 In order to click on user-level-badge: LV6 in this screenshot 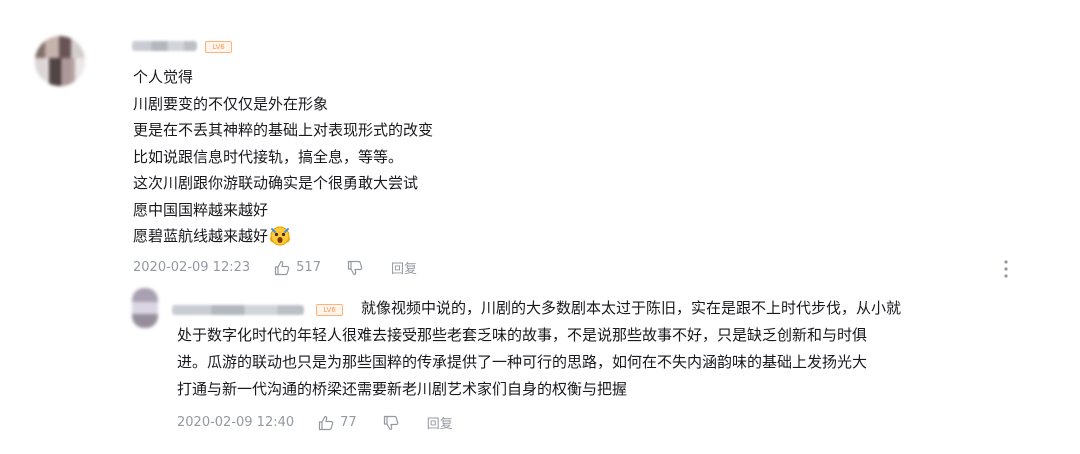, I will do `click(218, 47)`.